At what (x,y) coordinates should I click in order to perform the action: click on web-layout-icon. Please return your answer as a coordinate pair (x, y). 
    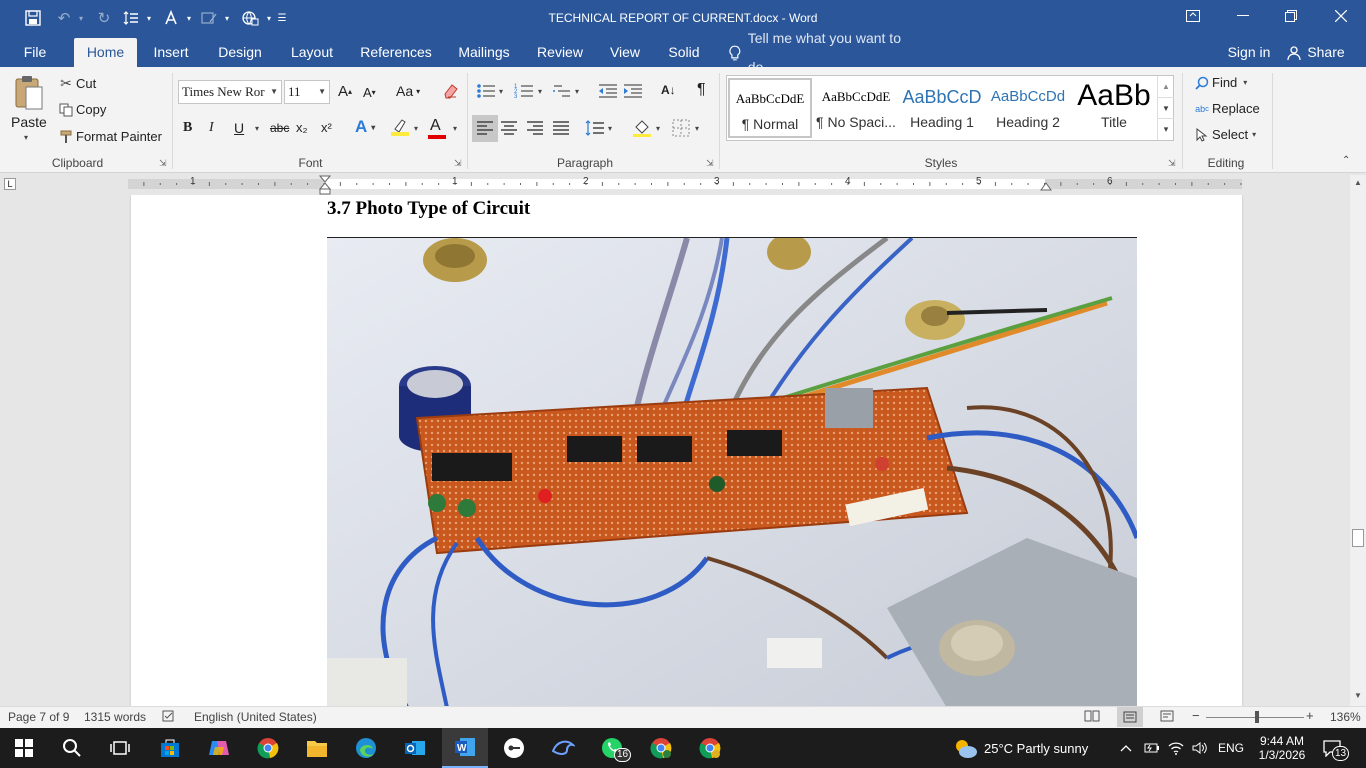
    Looking at the image, I should click on (250, 18).